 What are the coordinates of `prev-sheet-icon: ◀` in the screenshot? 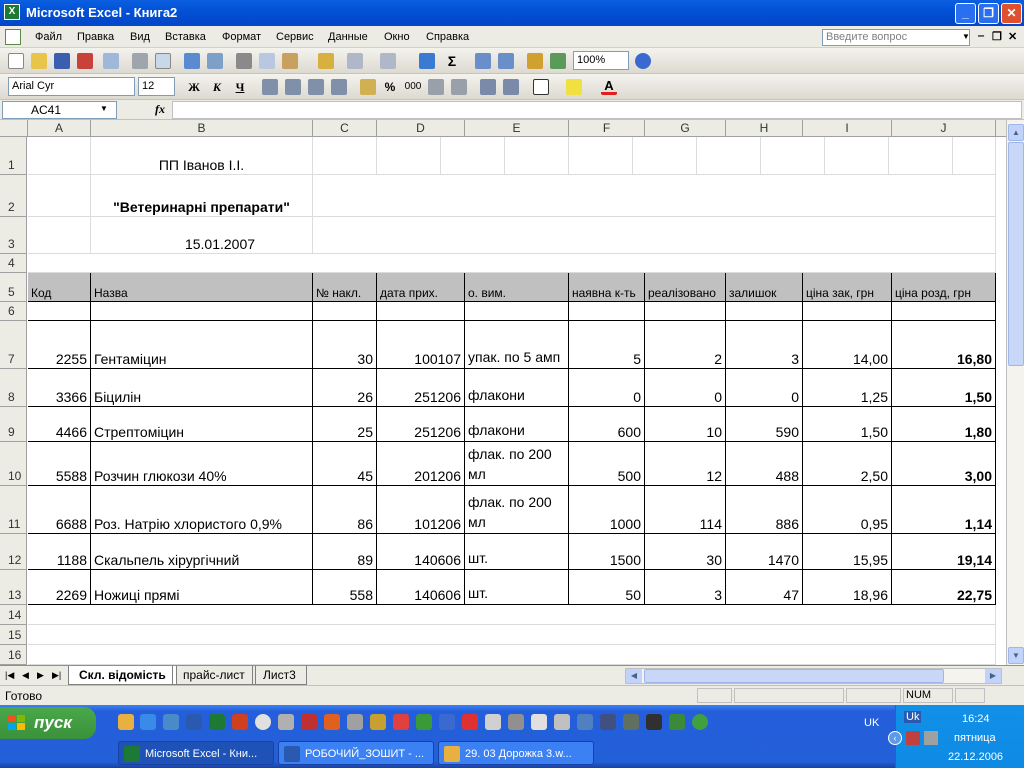 It's located at (25, 675).